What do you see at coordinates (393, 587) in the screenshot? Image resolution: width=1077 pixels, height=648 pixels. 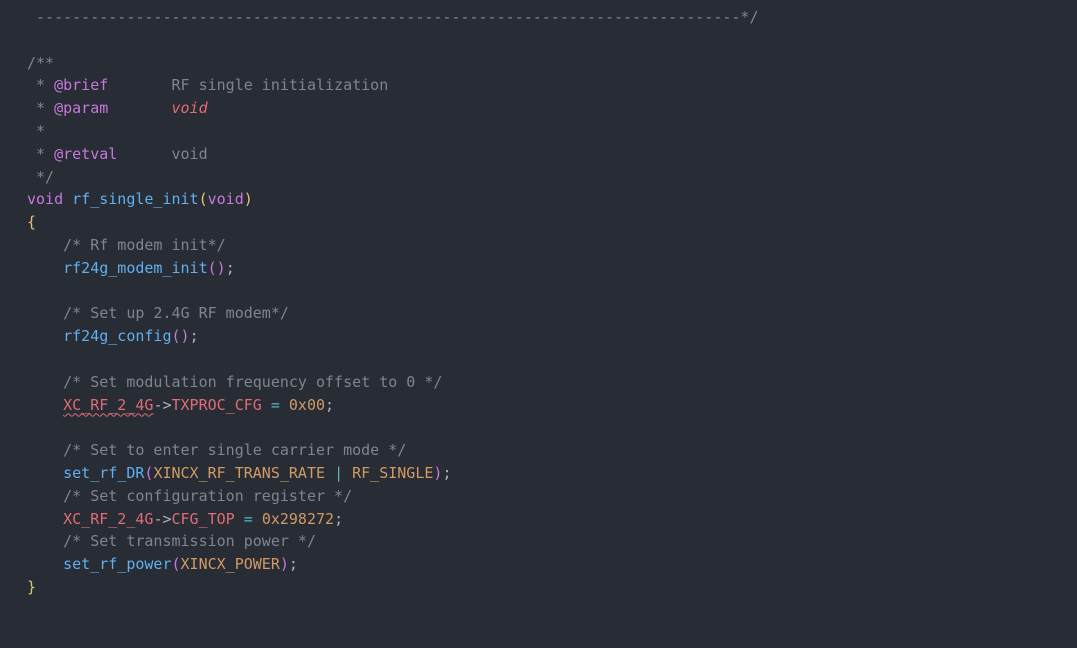 I see `code-line: }` at bounding box center [393, 587].